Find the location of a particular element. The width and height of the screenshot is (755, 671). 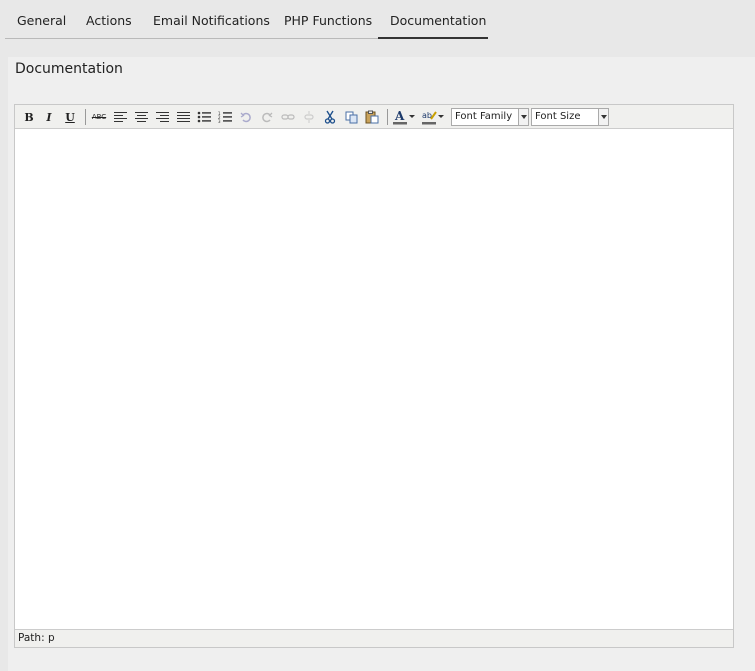

numbered-list-button: 1 2 3 is located at coordinates (225, 117).